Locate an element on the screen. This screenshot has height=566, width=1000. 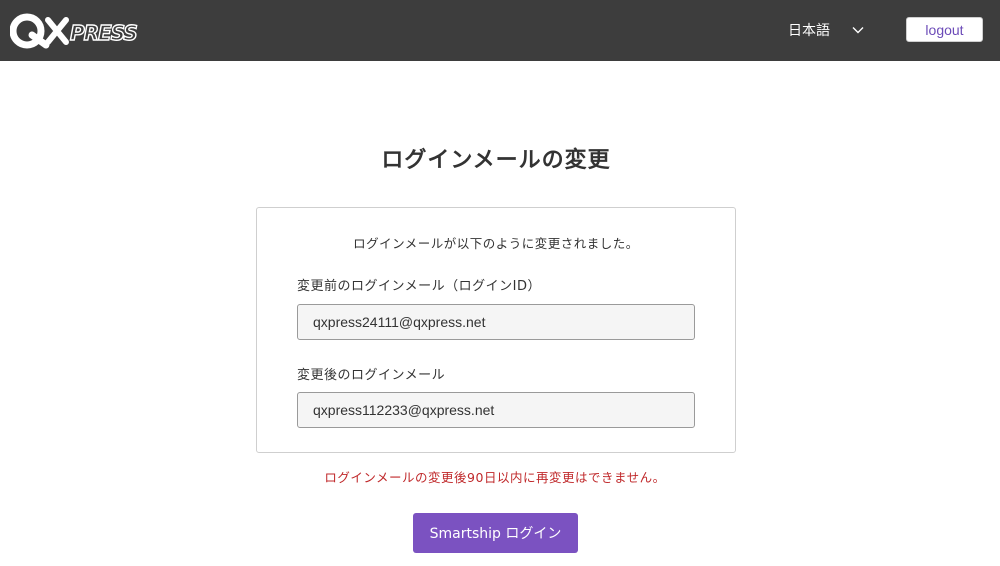
top-header: PRESS 日本語 logout is located at coordinates (500, 30).